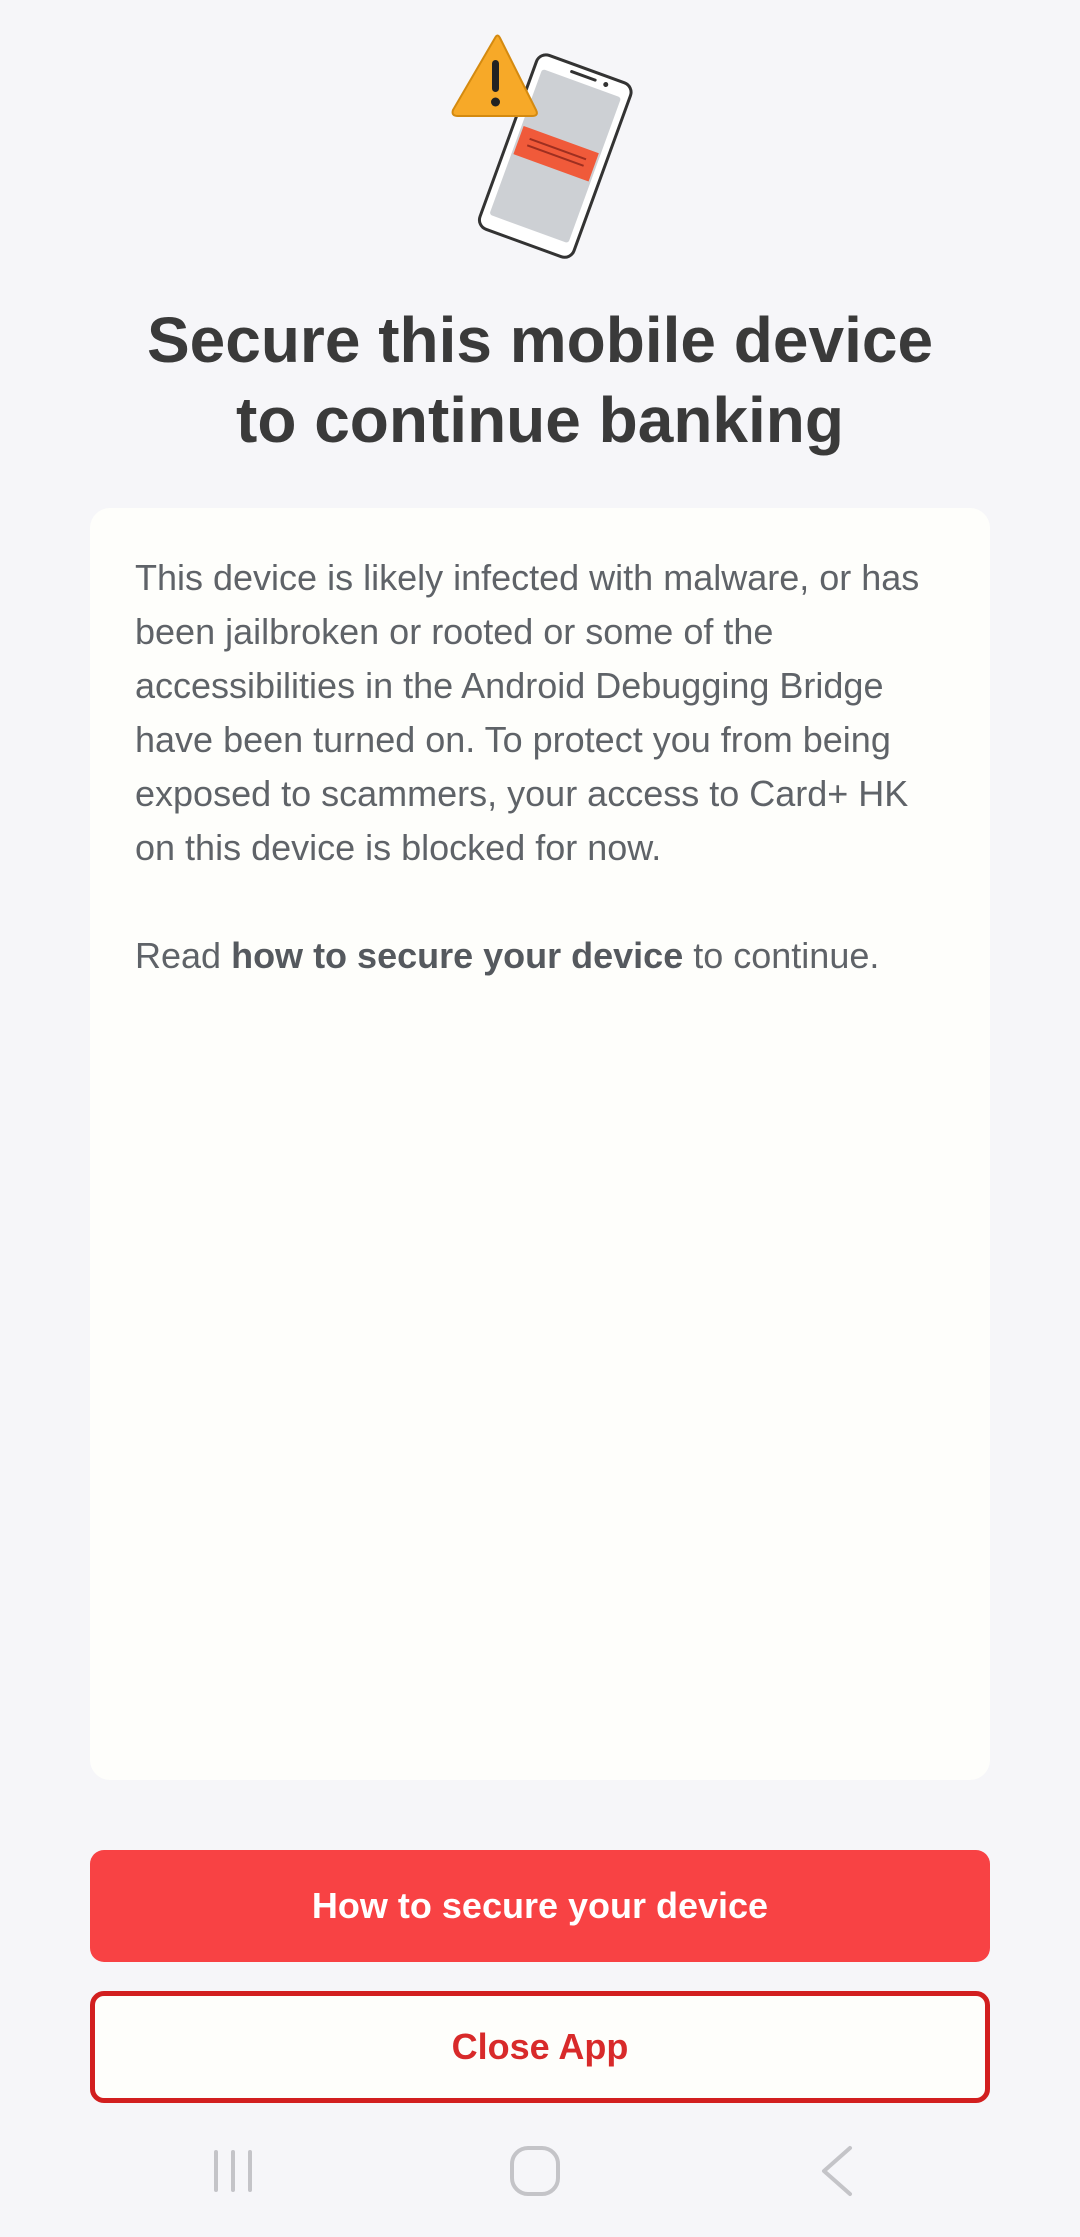 This screenshot has height=2237, width=1080. Describe the element at coordinates (540, 340) in the screenshot. I see `page-title-line1: Secure this mobile device` at that location.